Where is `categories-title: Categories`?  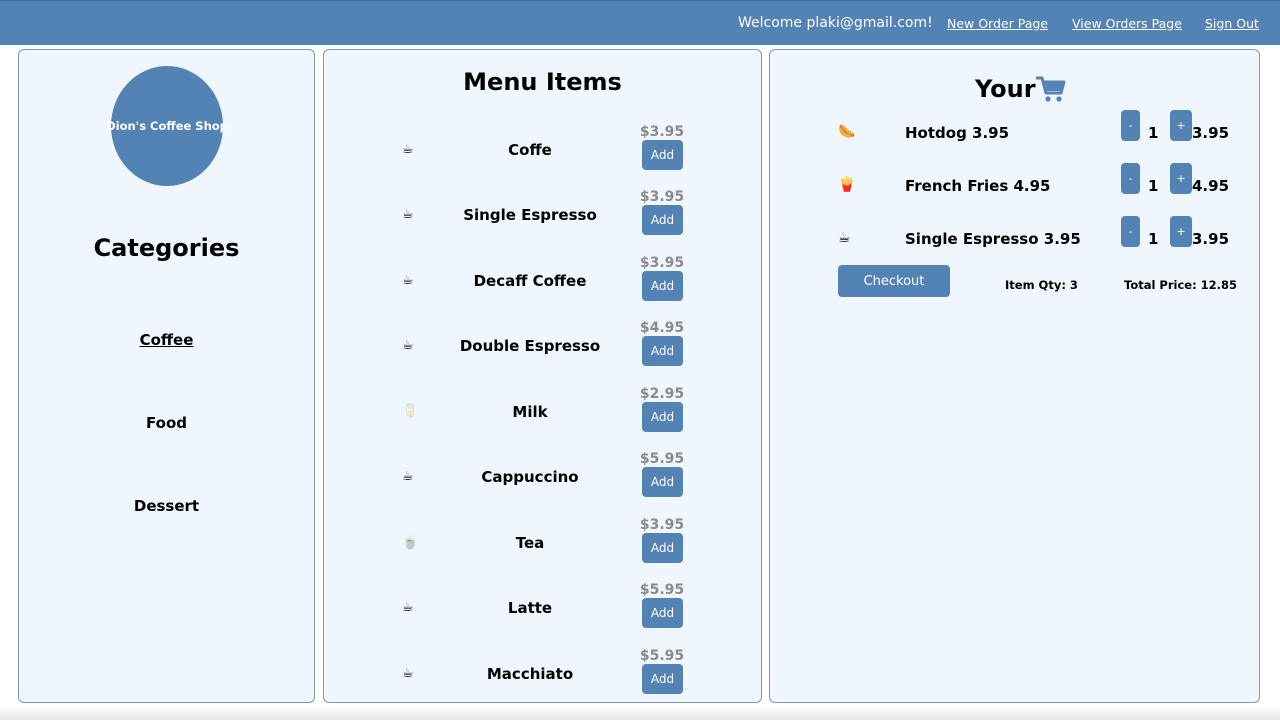
categories-title: Categories is located at coordinates (166, 248).